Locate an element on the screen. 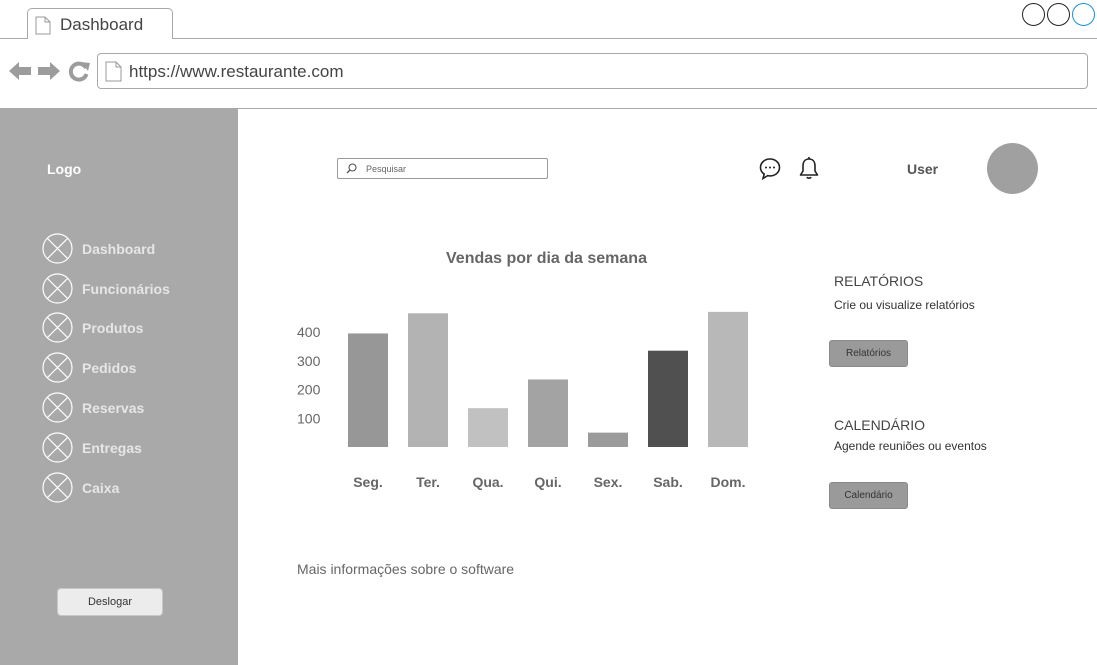  sidebar-item-label: Dashboard is located at coordinates (119, 249).